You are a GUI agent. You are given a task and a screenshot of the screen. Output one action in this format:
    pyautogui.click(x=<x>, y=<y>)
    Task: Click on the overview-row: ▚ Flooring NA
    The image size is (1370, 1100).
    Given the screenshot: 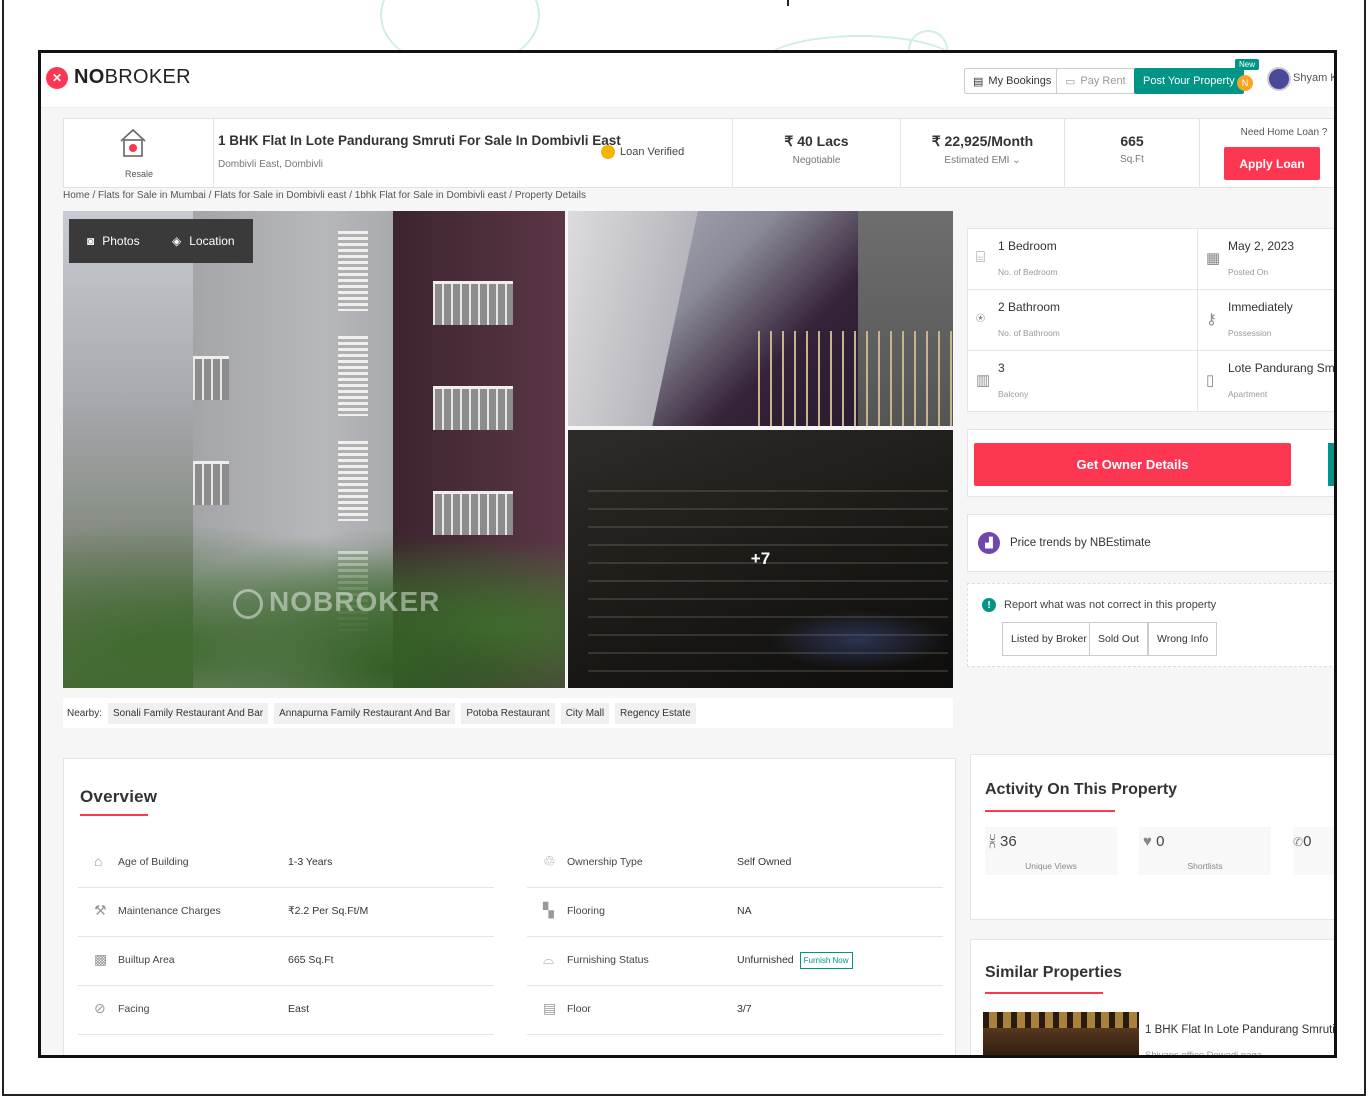 What is the action you would take?
    pyautogui.click(x=735, y=912)
    